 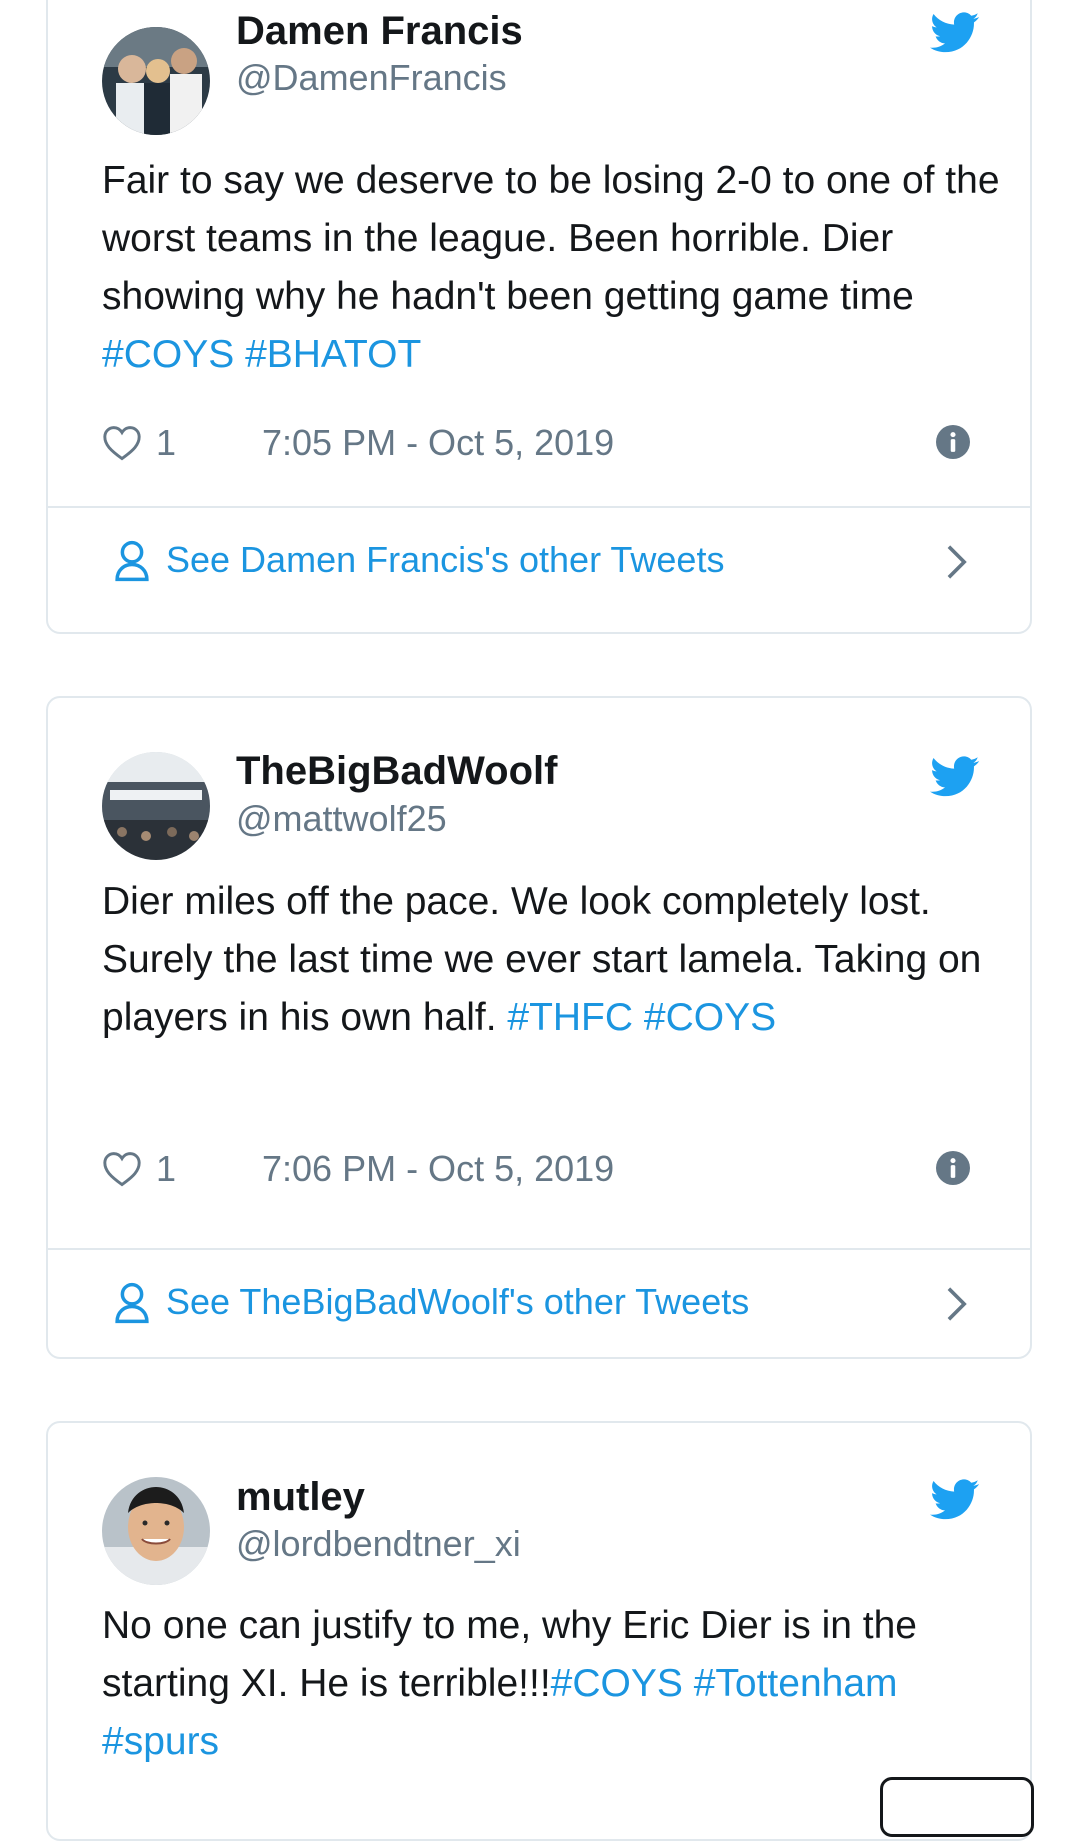 What do you see at coordinates (333, 354) in the screenshot?
I see `hashtag-link: #BHATOT` at bounding box center [333, 354].